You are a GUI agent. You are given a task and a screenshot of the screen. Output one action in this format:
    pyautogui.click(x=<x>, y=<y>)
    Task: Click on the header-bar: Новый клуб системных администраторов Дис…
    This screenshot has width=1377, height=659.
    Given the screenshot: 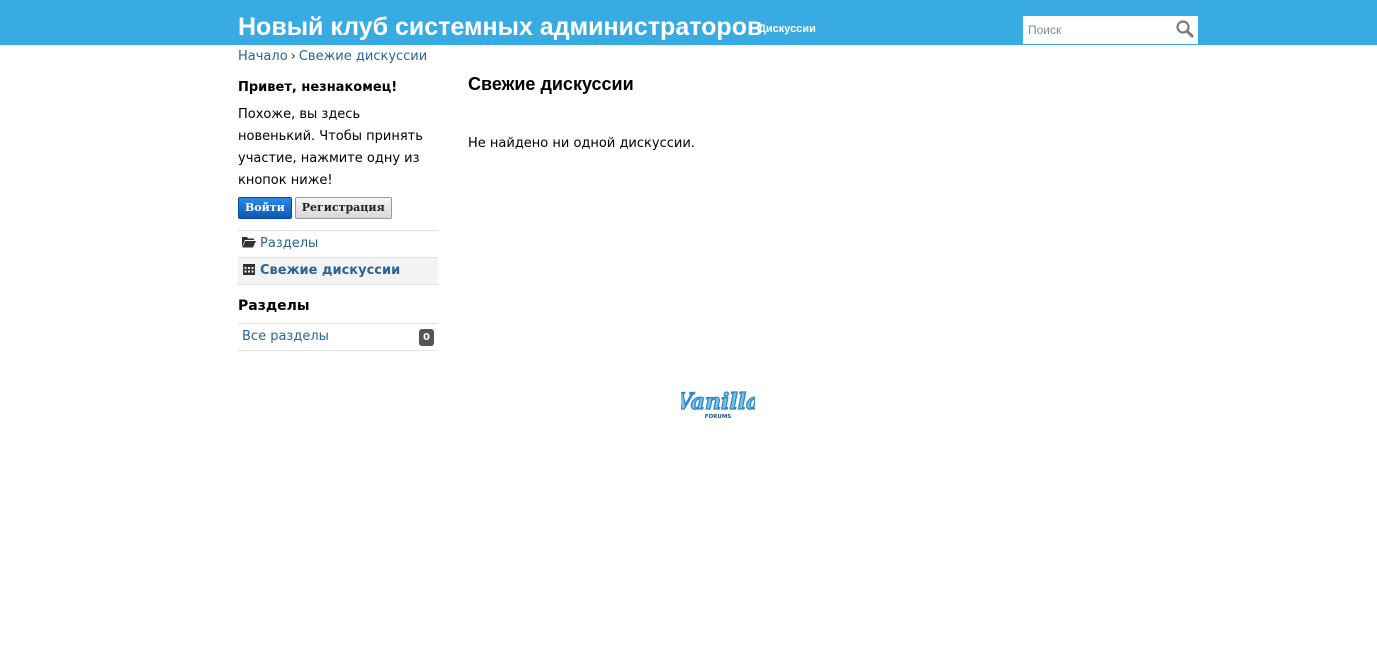 What is the action you would take?
    pyautogui.click(x=688, y=22)
    